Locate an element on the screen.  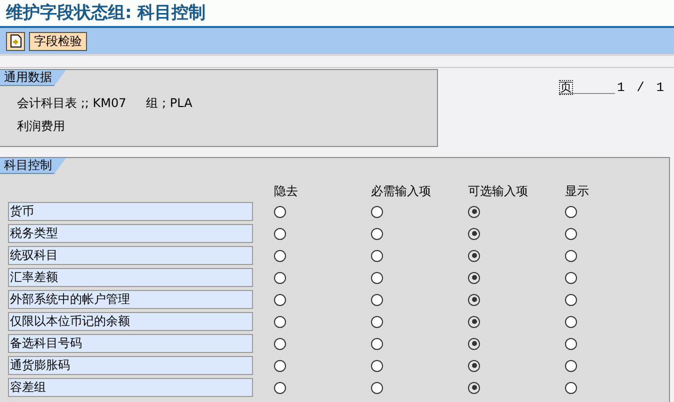
window-title: 维护字段状态组: 科目控制 is located at coordinates (106, 13).